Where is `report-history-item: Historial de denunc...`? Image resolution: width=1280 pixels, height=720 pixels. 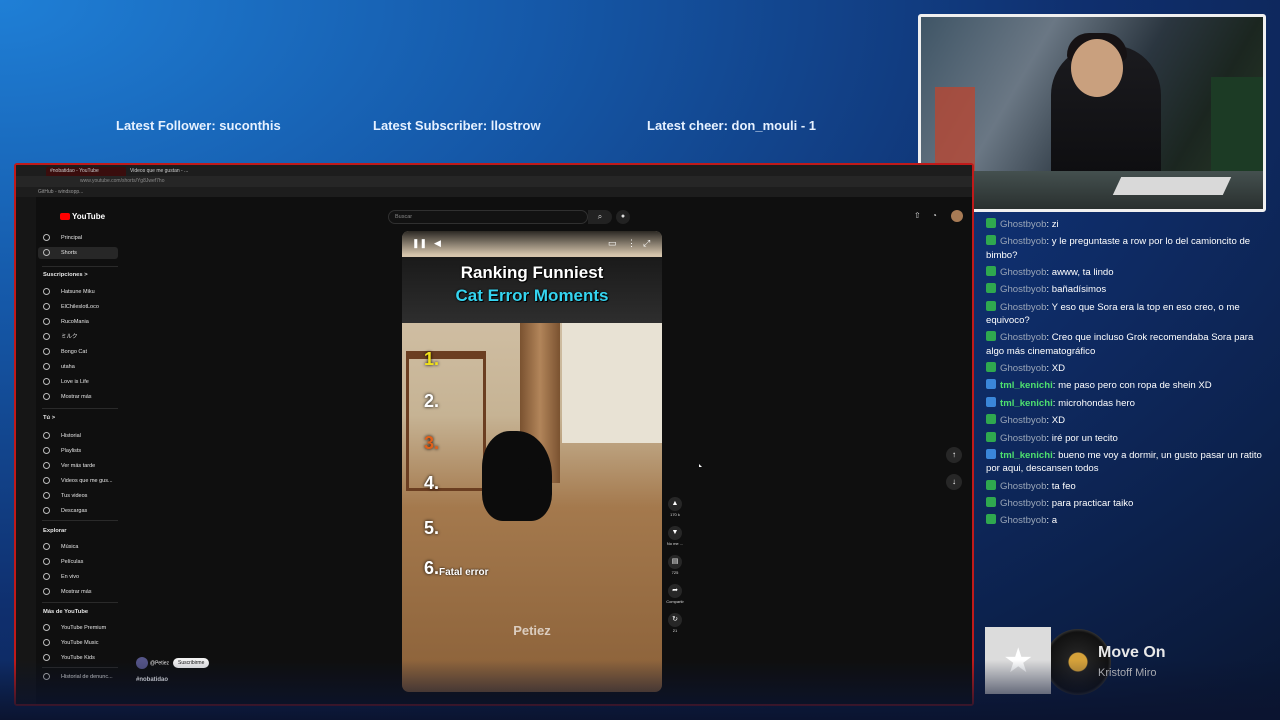
report-history-item: Historial de denunc... is located at coordinates (78, 677).